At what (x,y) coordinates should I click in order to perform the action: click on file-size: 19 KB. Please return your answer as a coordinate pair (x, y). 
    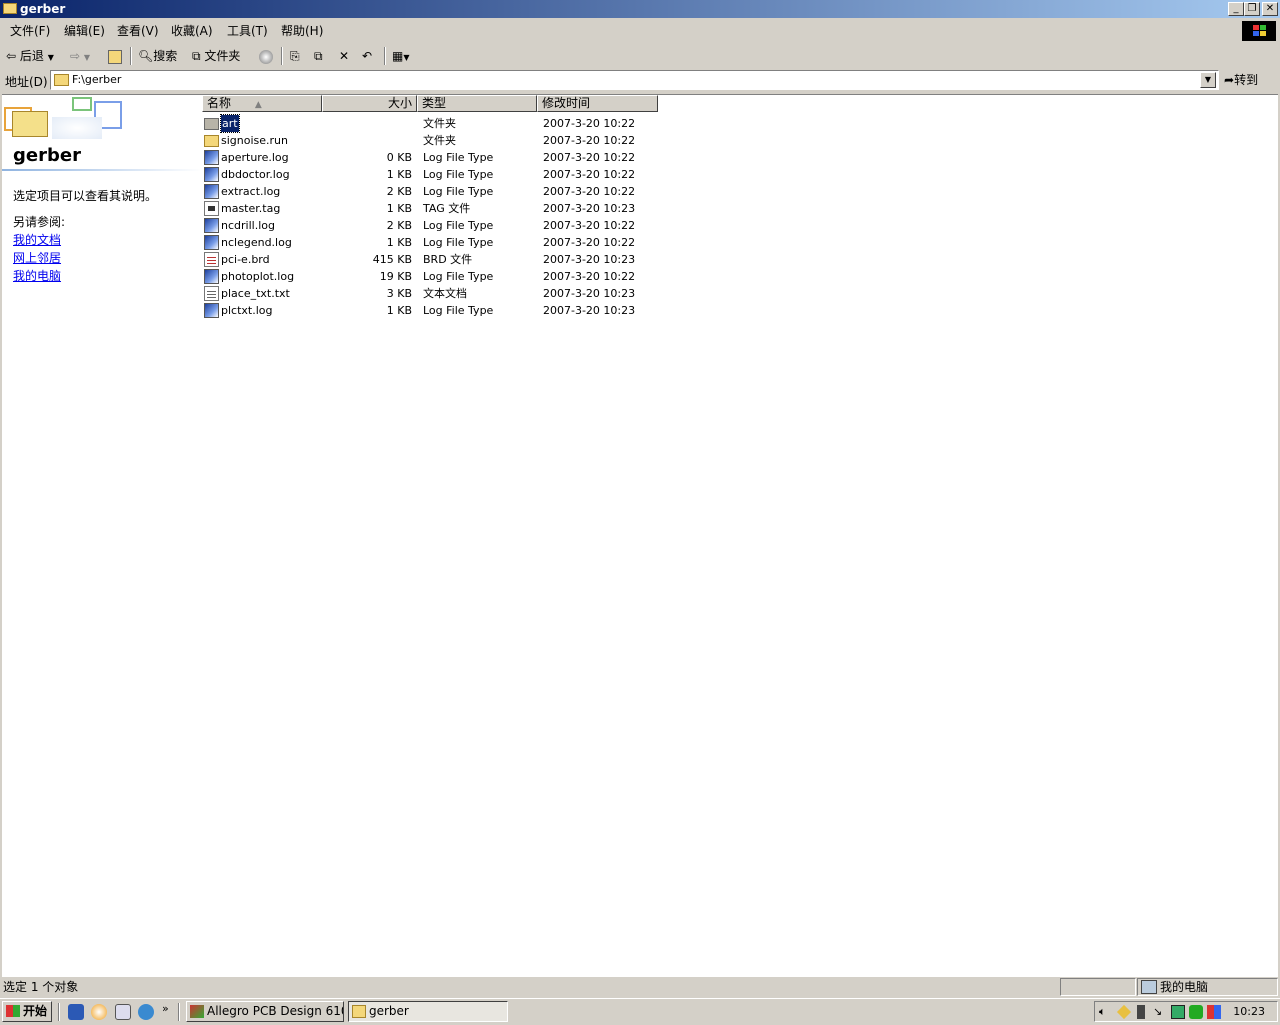
    Looking at the image, I should click on (395, 276).